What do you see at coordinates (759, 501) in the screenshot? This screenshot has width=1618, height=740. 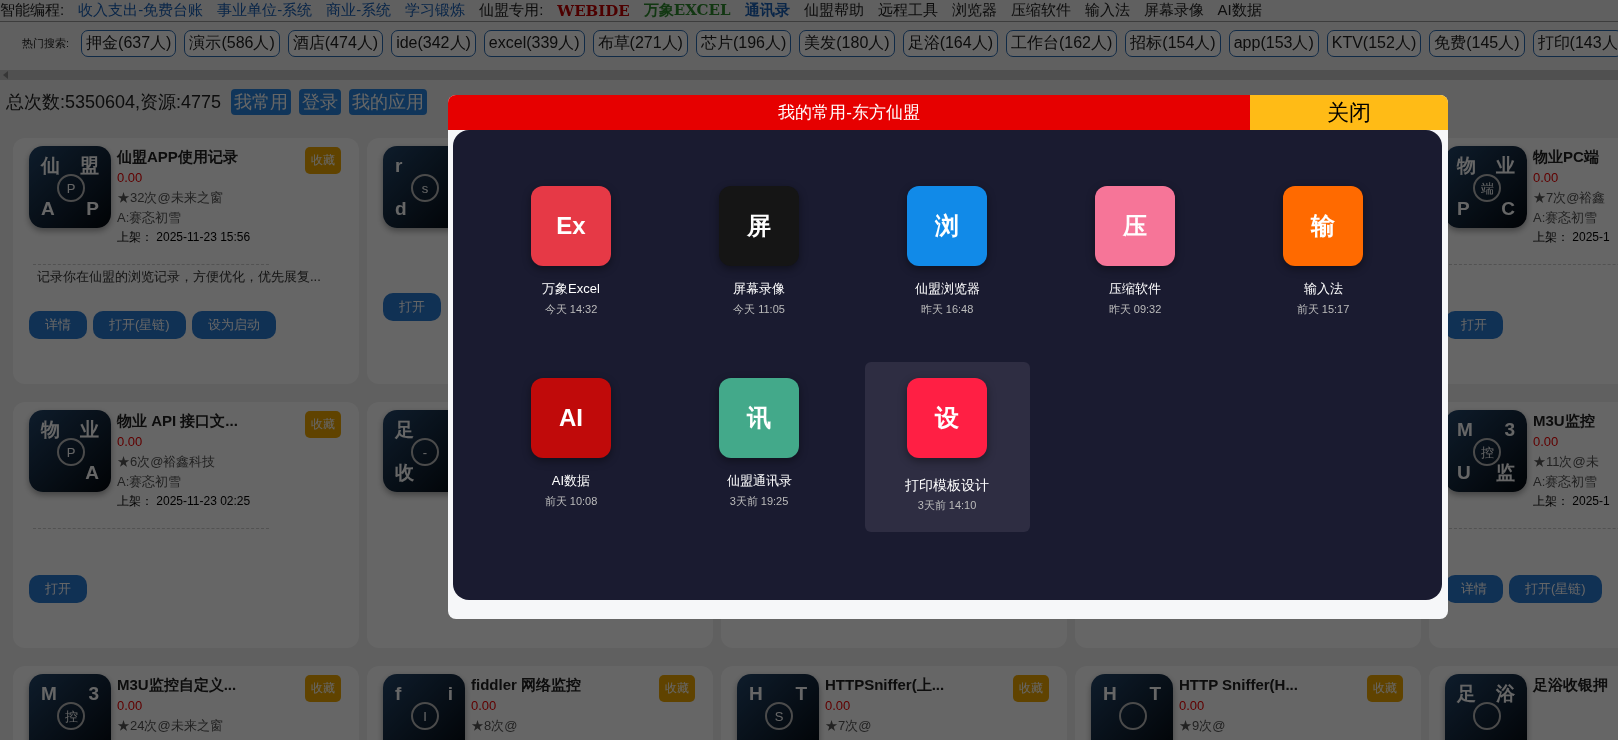 I see `last-used-time: 3天前 19:25` at bounding box center [759, 501].